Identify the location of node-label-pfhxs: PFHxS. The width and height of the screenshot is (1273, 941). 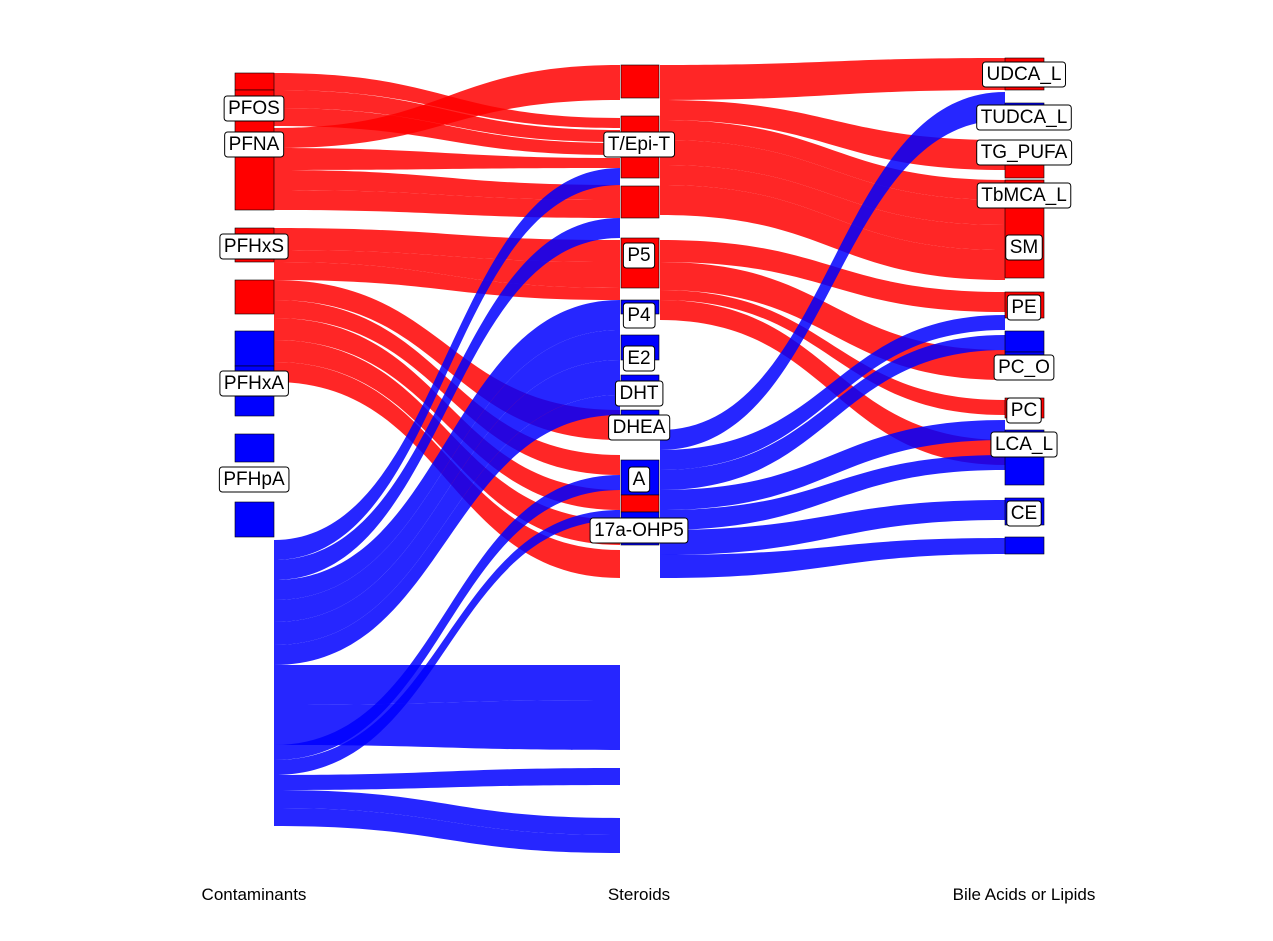
(254, 246).